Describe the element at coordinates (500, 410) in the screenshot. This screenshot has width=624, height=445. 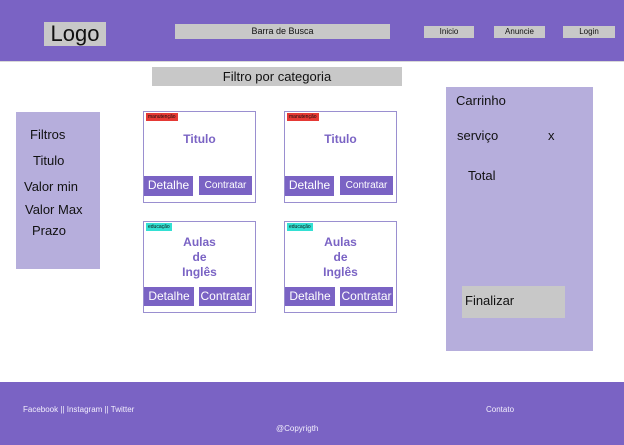
I see `contact-link: Contato` at that location.